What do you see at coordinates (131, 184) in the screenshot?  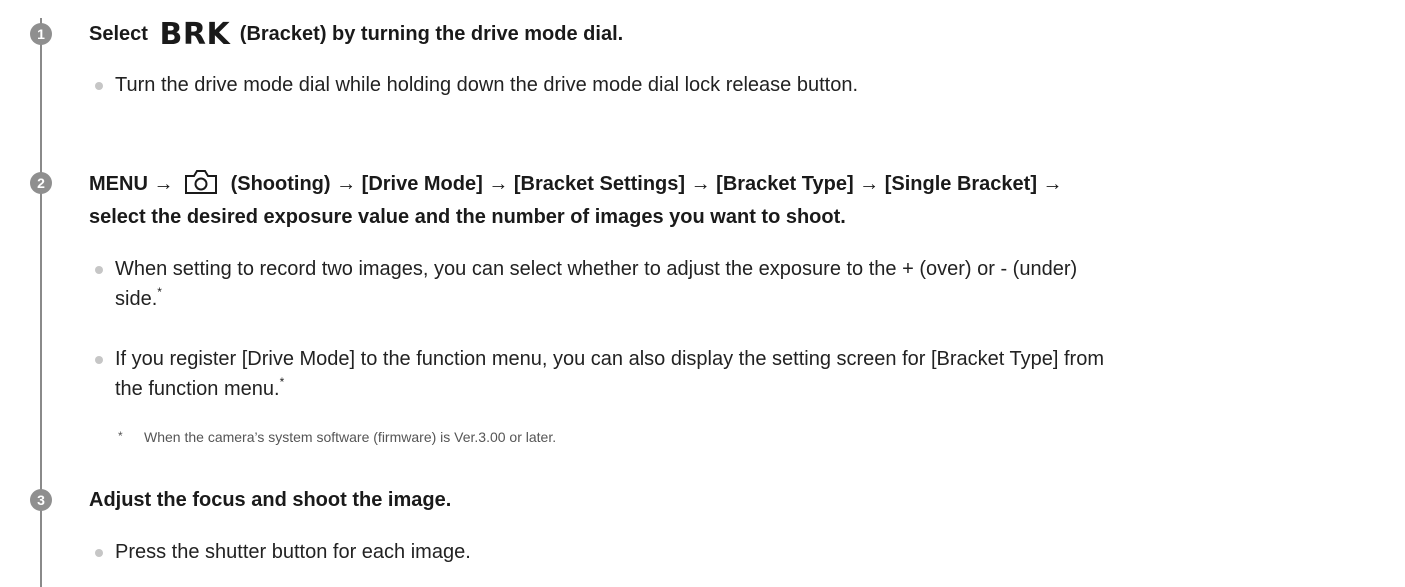 I see `step-2-menu-path-prefix: MENU →` at bounding box center [131, 184].